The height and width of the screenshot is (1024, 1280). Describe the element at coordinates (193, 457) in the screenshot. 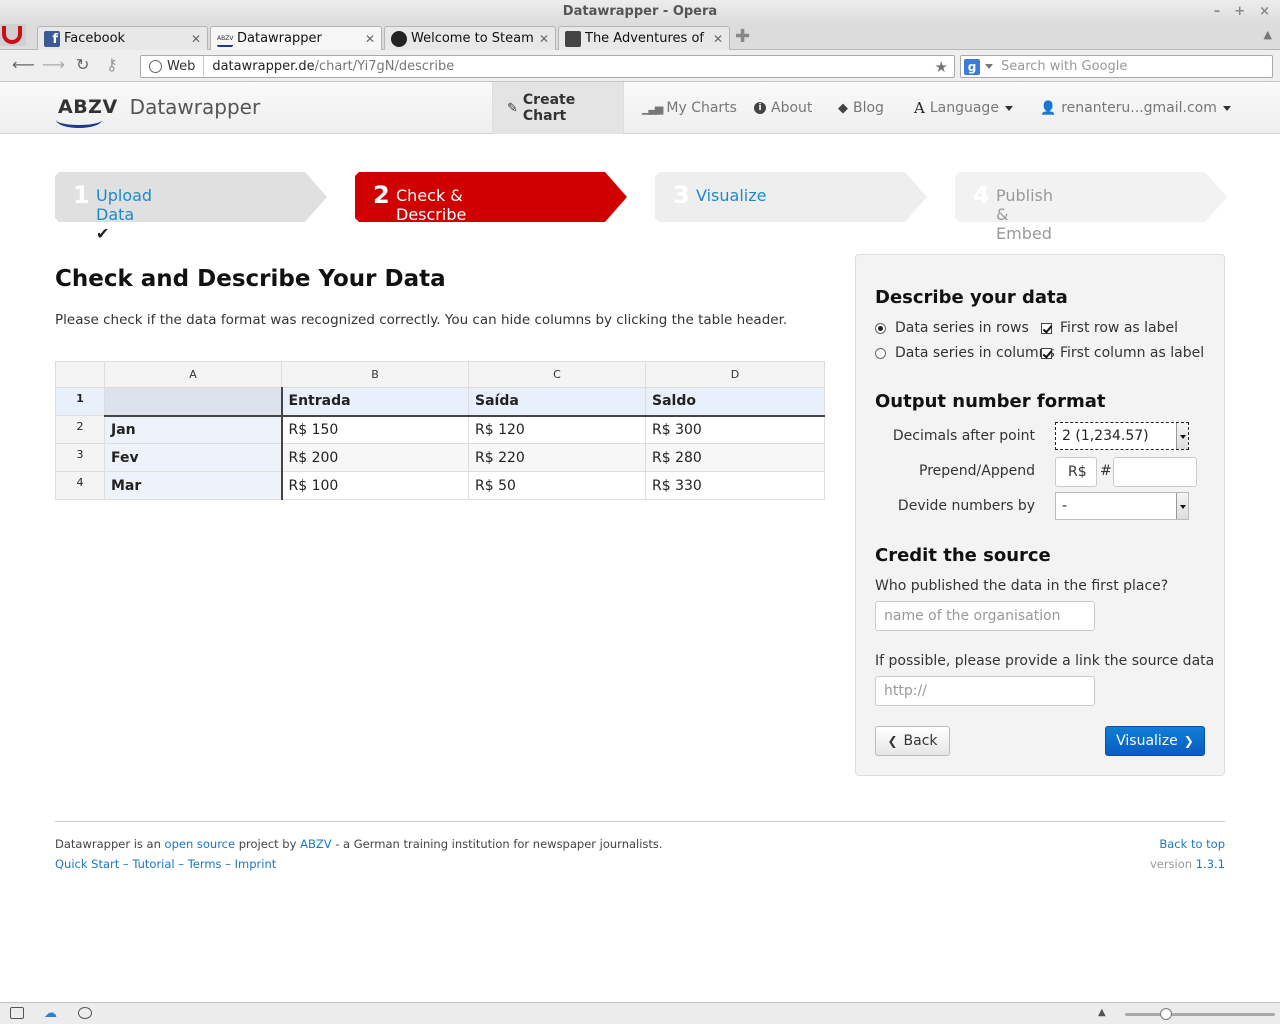

I see `table-cell: Fev` at that location.